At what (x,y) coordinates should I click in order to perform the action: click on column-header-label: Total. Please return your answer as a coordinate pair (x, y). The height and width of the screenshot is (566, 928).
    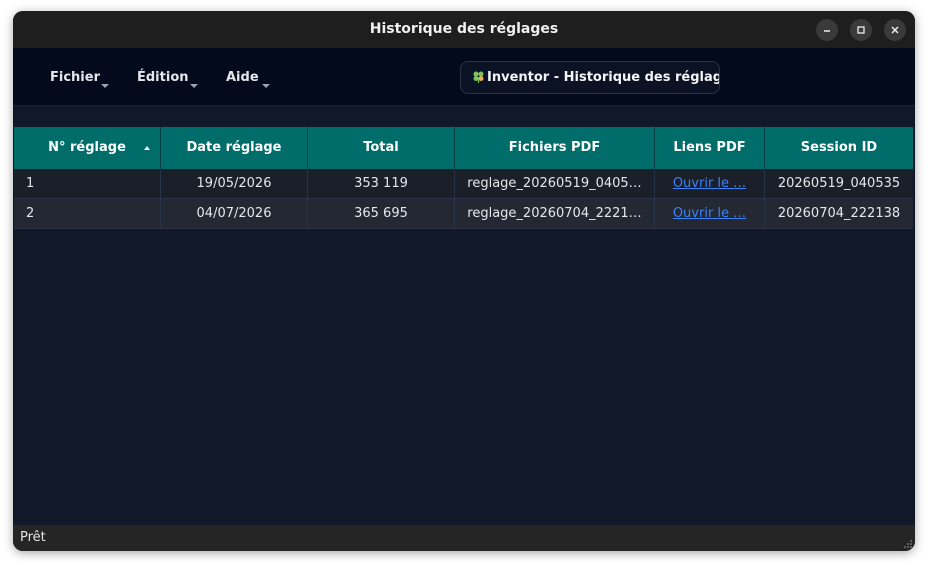
    Looking at the image, I should click on (381, 147).